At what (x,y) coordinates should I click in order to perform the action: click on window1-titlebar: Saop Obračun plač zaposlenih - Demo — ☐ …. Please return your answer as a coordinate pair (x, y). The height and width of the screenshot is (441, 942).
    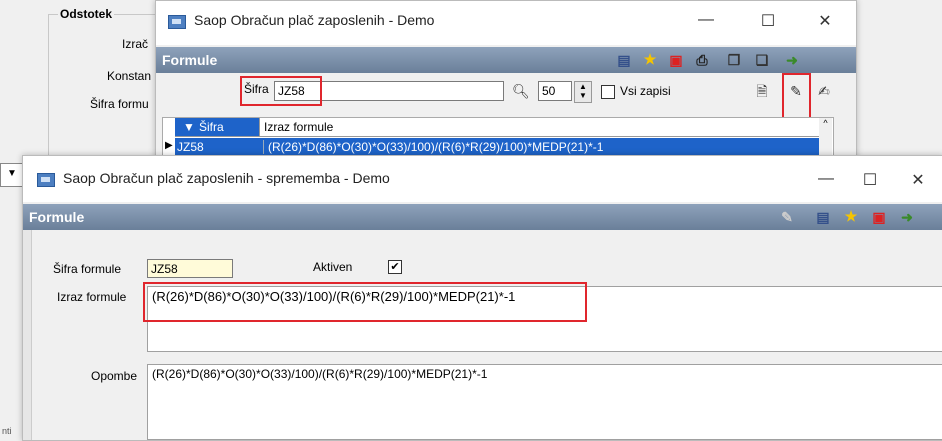
    Looking at the image, I should click on (506, 23).